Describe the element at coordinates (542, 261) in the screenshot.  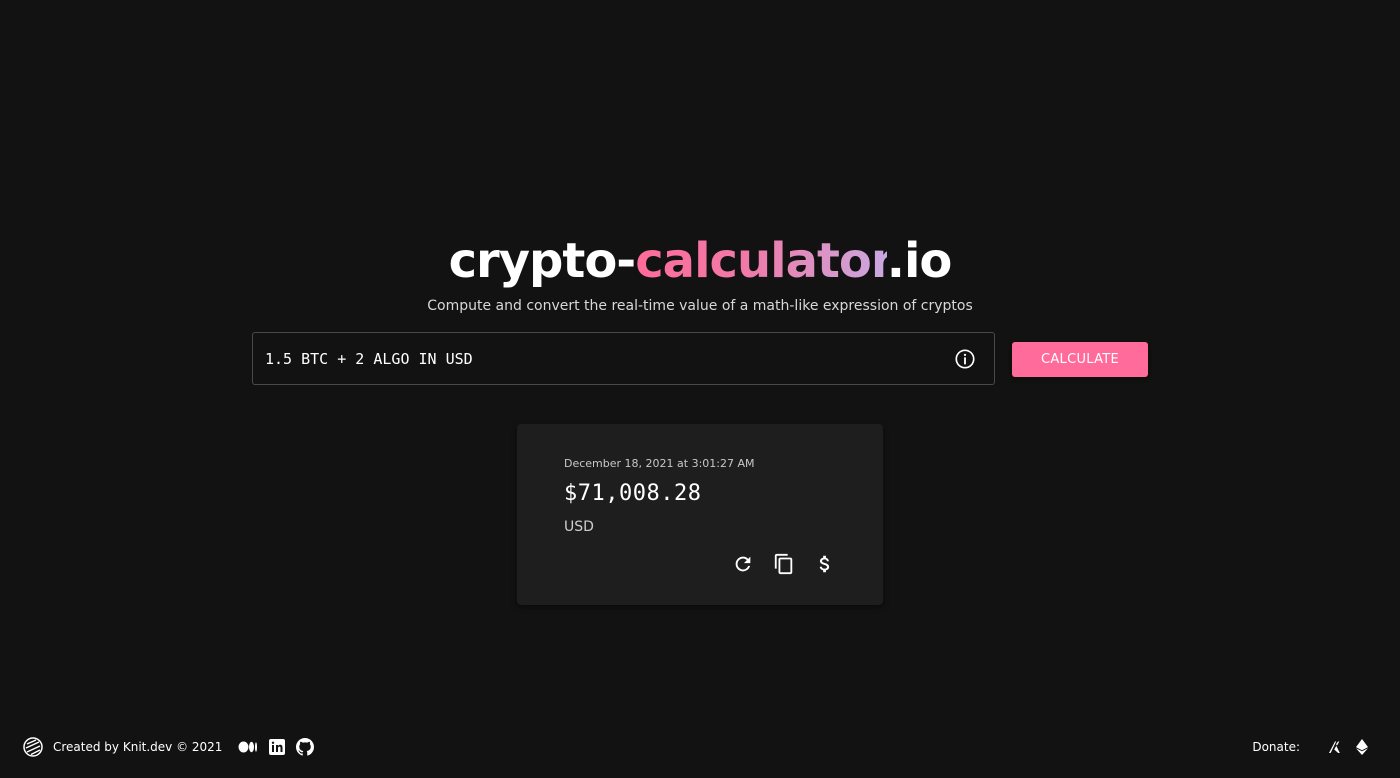
I see `title-prefix: crypto-` at that location.